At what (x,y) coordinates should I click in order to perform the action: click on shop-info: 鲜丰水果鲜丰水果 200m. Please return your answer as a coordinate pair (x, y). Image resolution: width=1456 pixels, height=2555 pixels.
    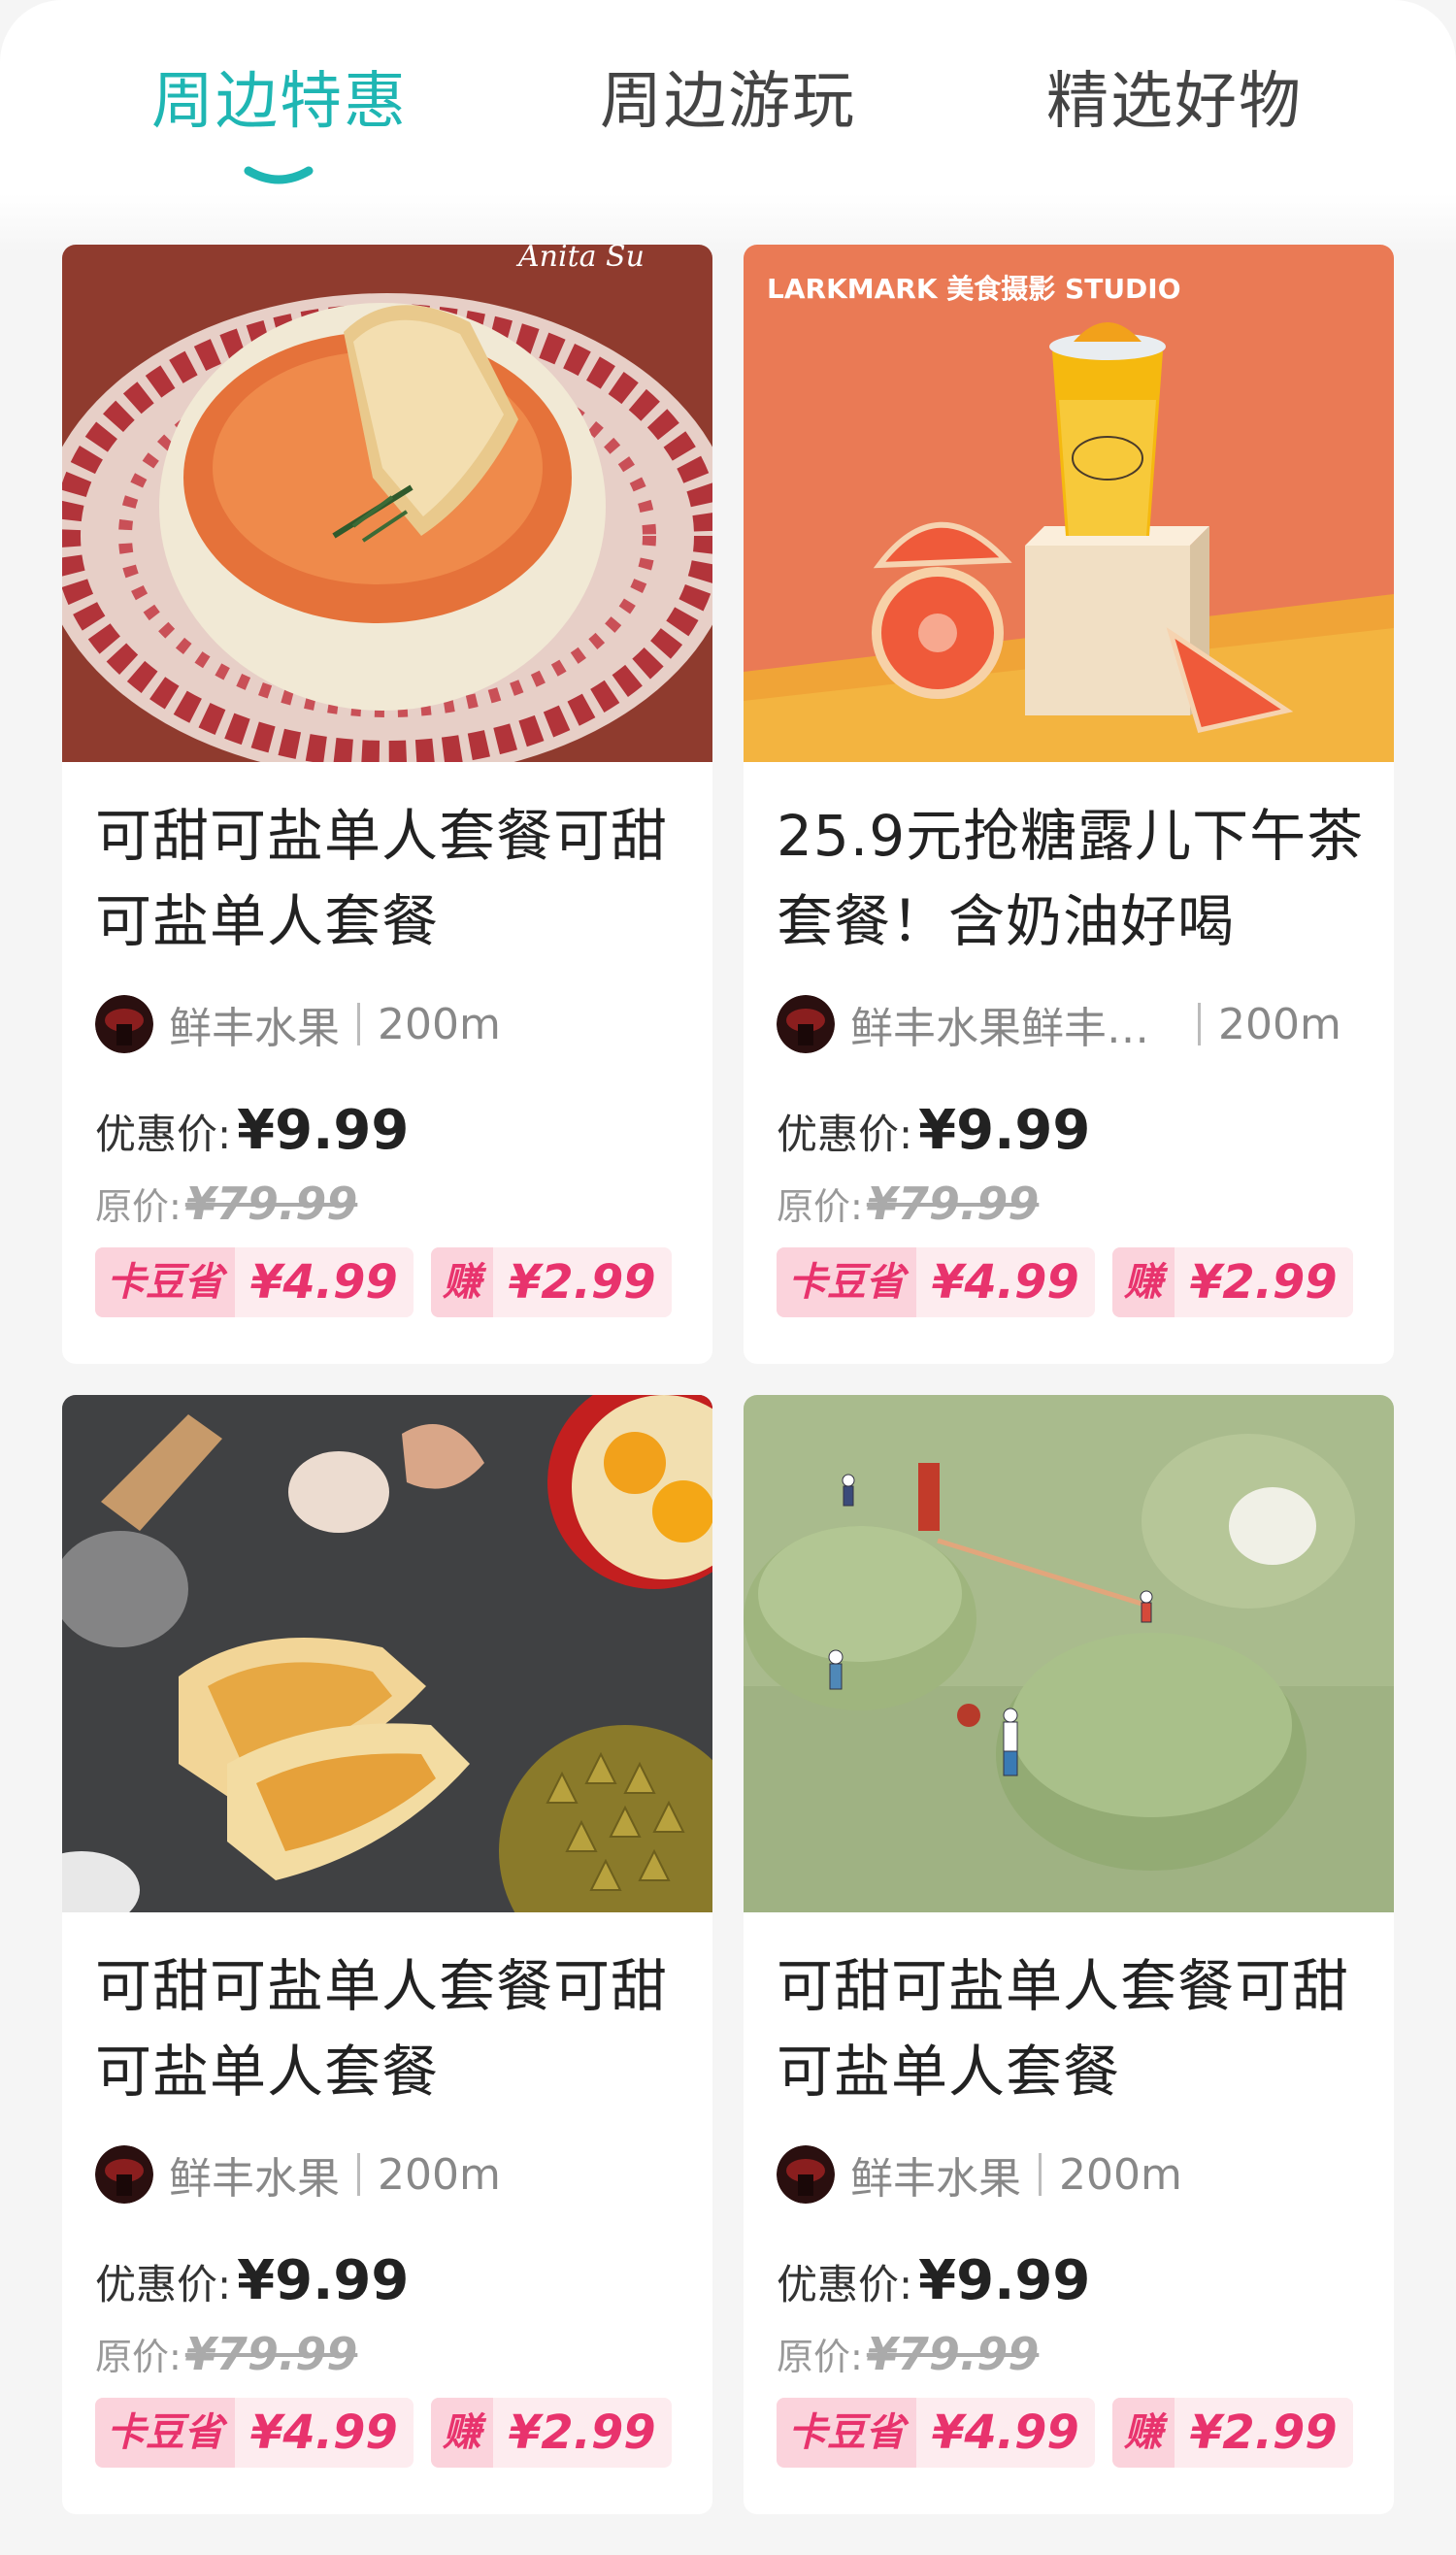
    Looking at the image, I should click on (1073, 1024).